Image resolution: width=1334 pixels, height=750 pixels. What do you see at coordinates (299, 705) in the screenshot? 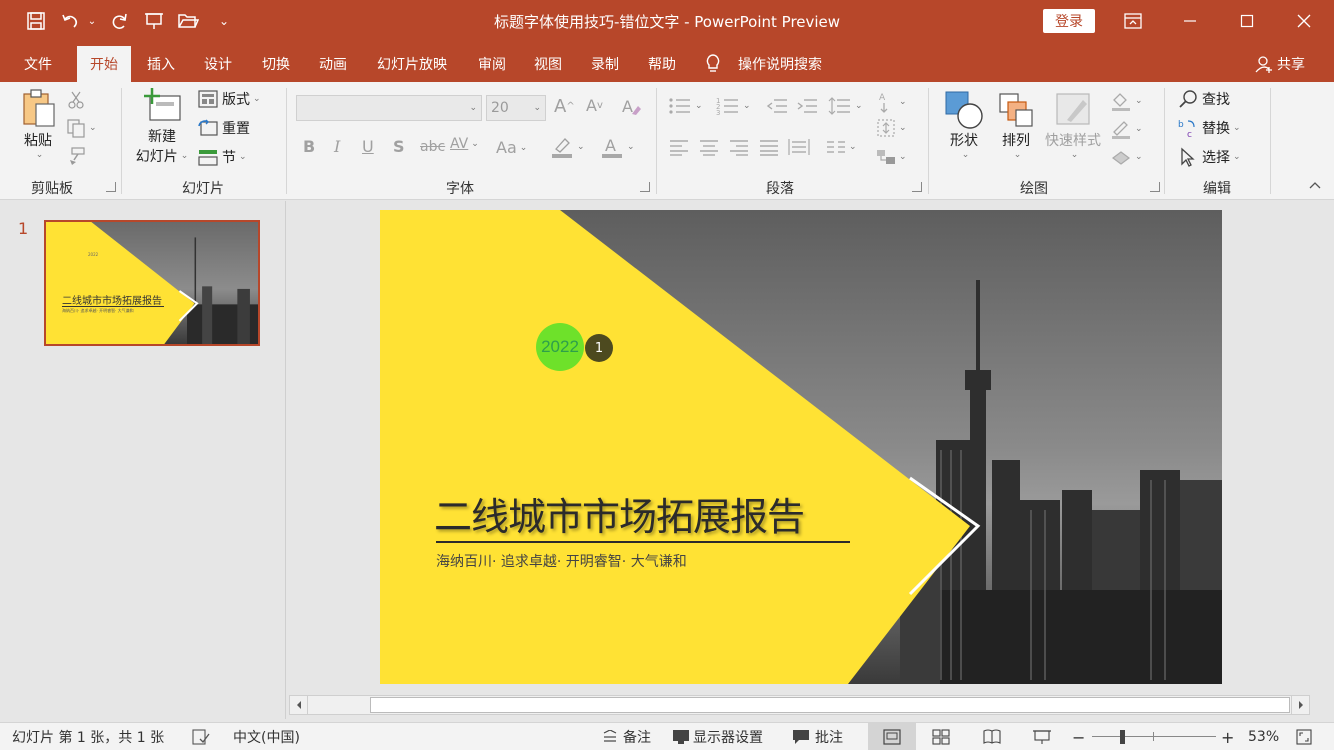
I see `scroll-left-icon` at bounding box center [299, 705].